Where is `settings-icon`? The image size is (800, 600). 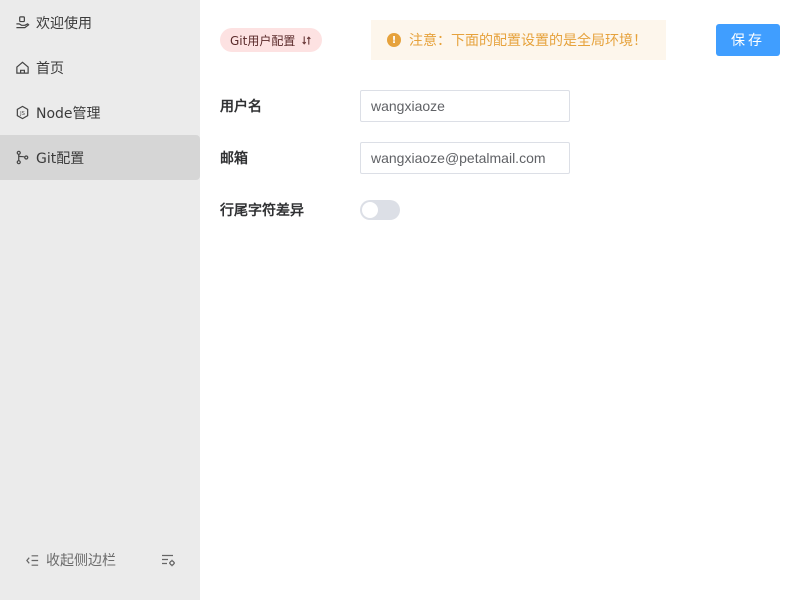
settings-icon is located at coordinates (168, 560).